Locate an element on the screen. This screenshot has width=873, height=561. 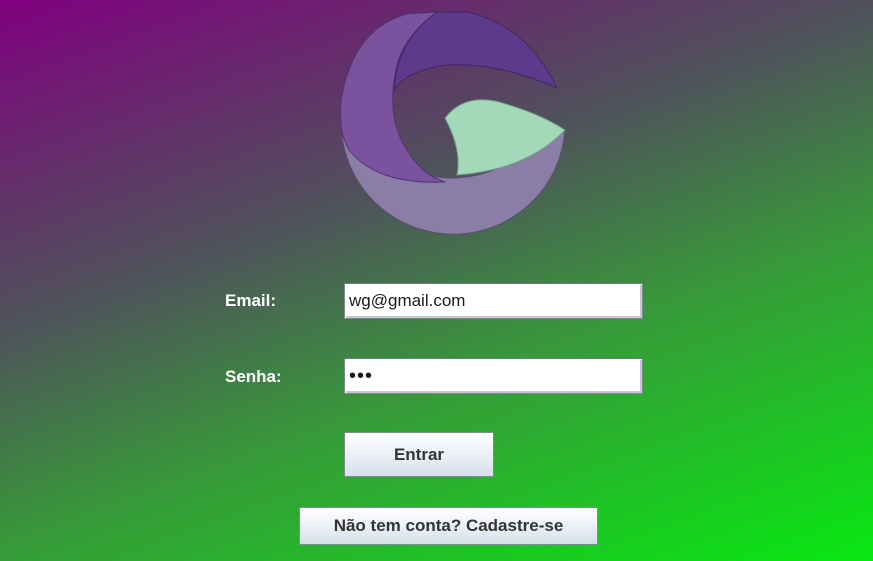
login-button: Entrar is located at coordinates (419, 454).